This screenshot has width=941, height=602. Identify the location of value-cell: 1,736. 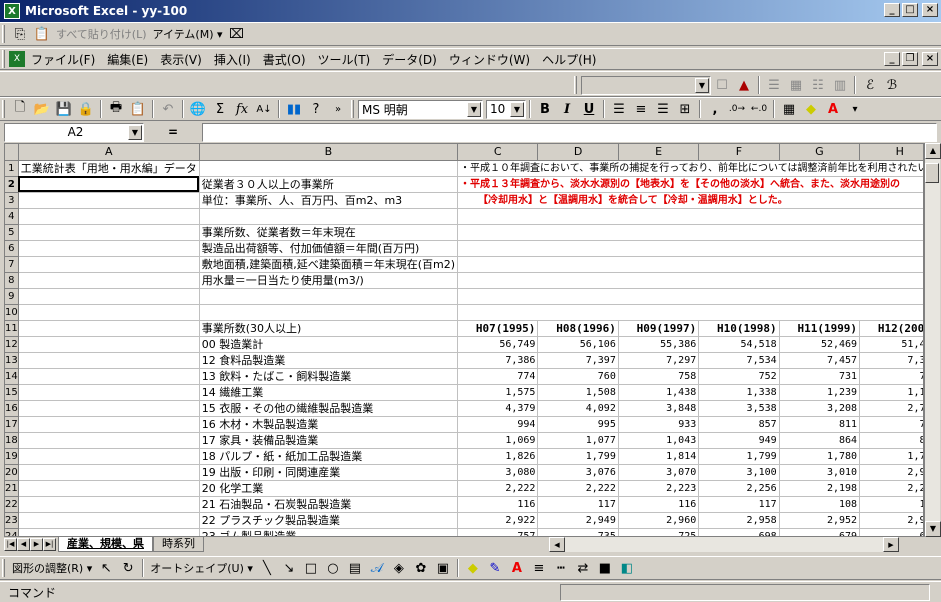
(891, 456).